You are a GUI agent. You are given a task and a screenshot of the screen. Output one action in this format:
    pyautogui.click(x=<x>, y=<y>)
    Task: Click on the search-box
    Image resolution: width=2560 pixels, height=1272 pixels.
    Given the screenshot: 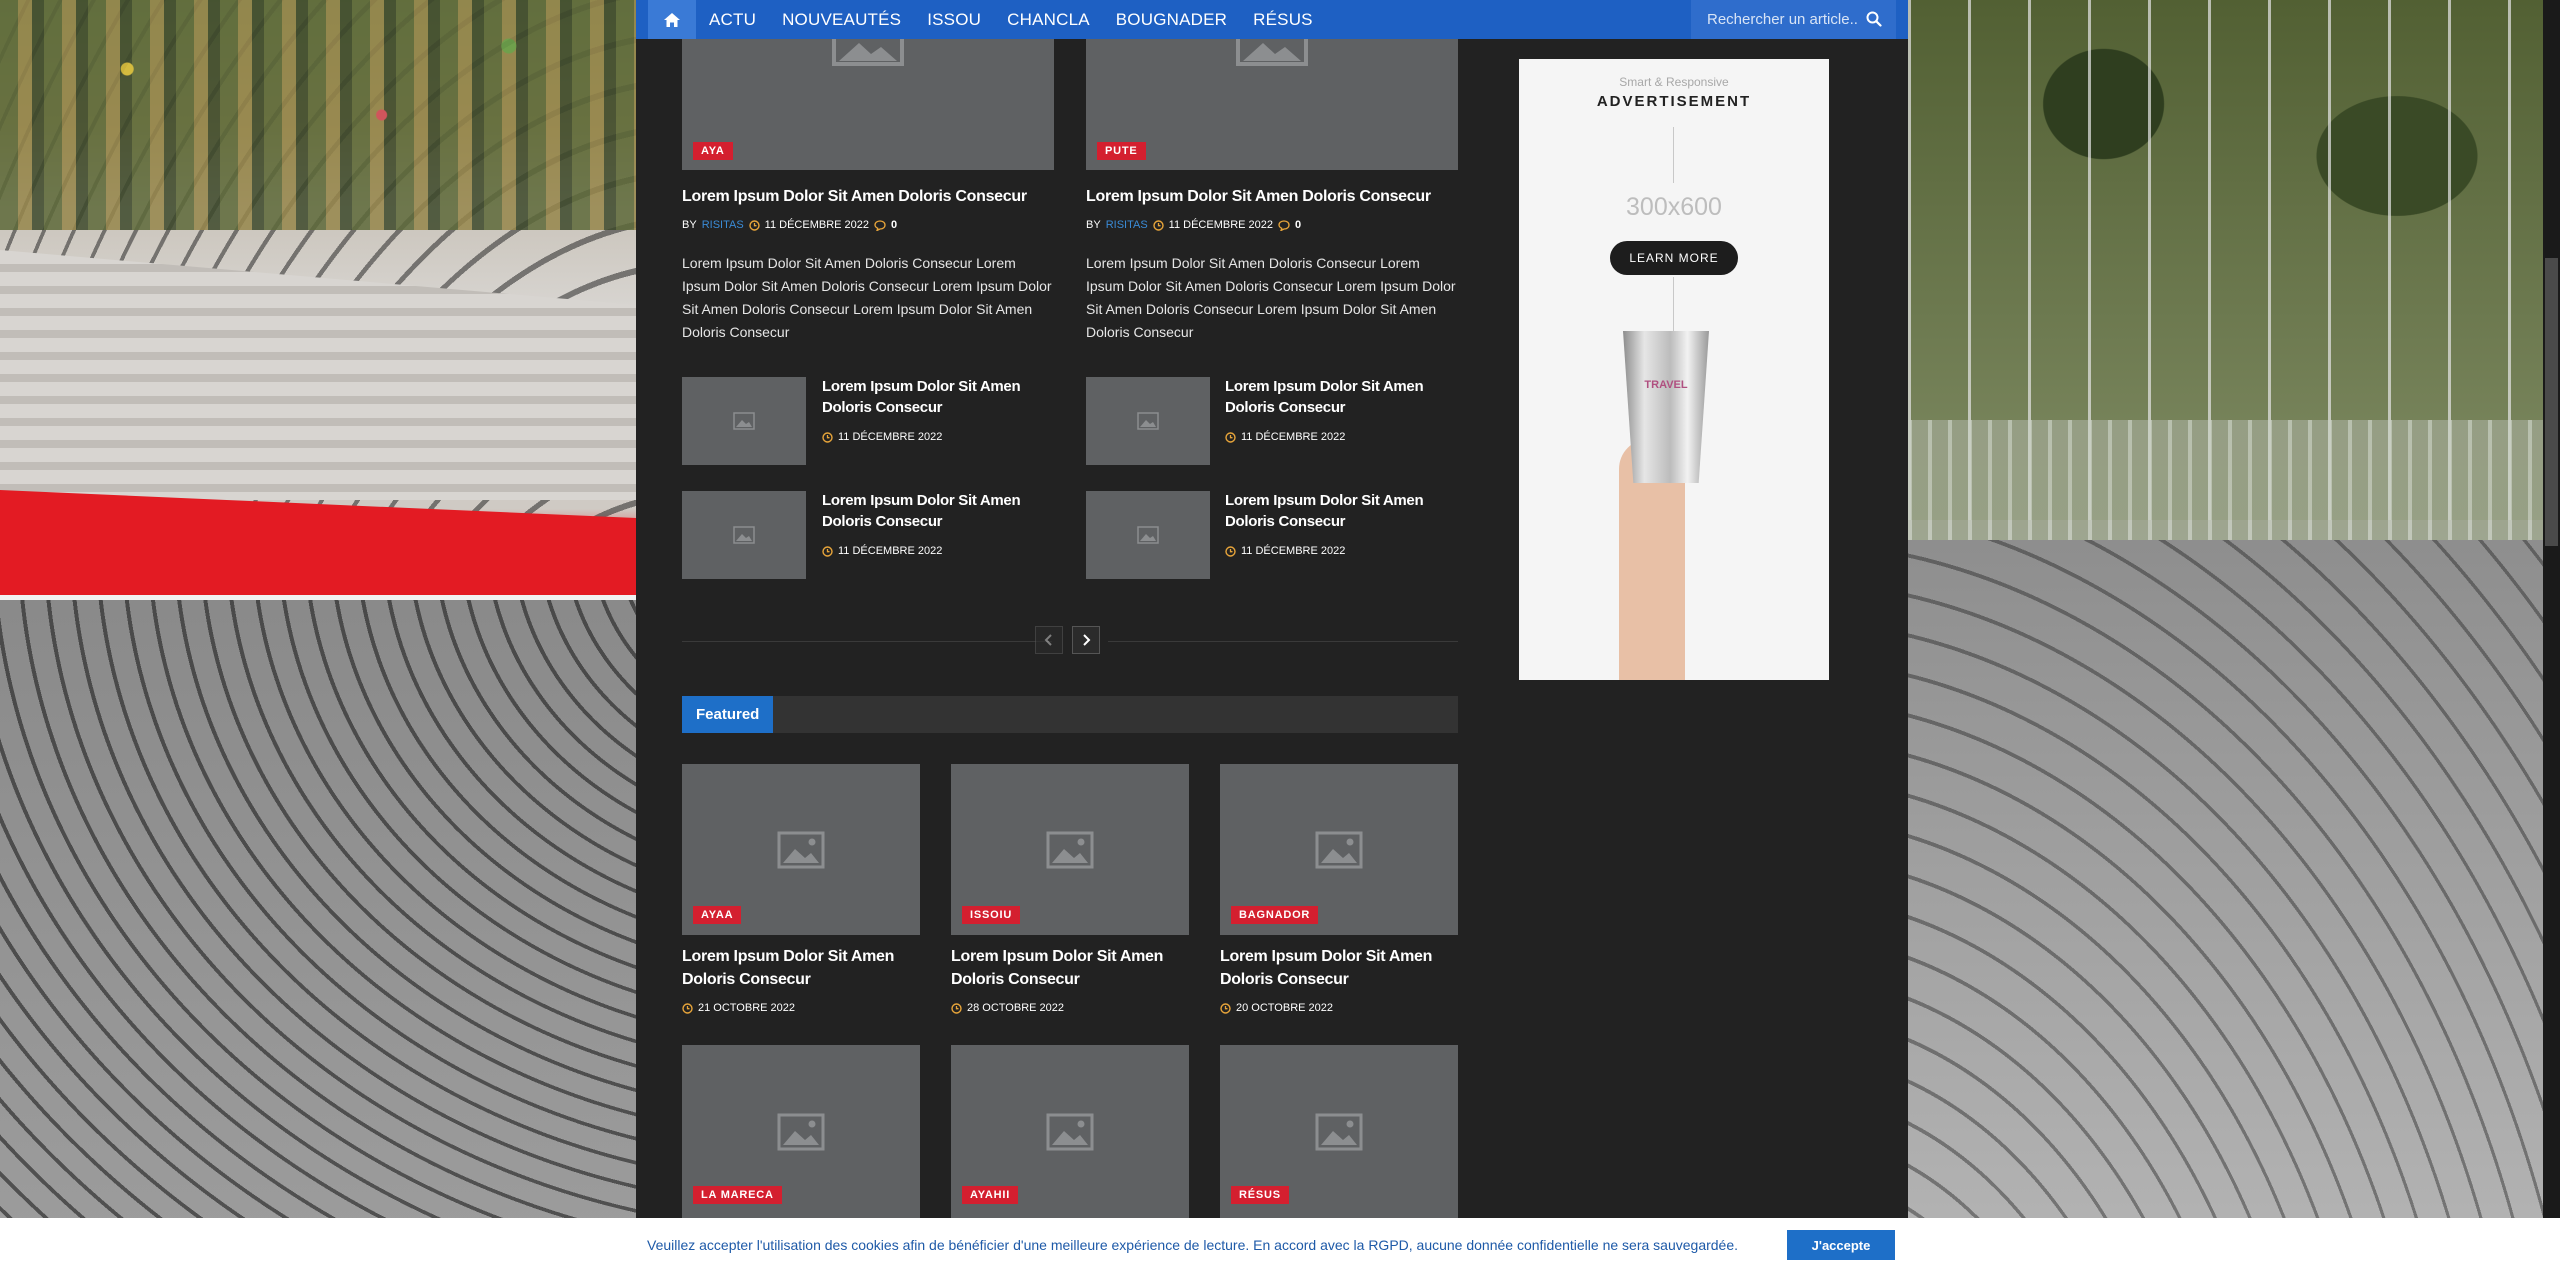 What is the action you would take?
    pyautogui.click(x=1793, y=19)
    